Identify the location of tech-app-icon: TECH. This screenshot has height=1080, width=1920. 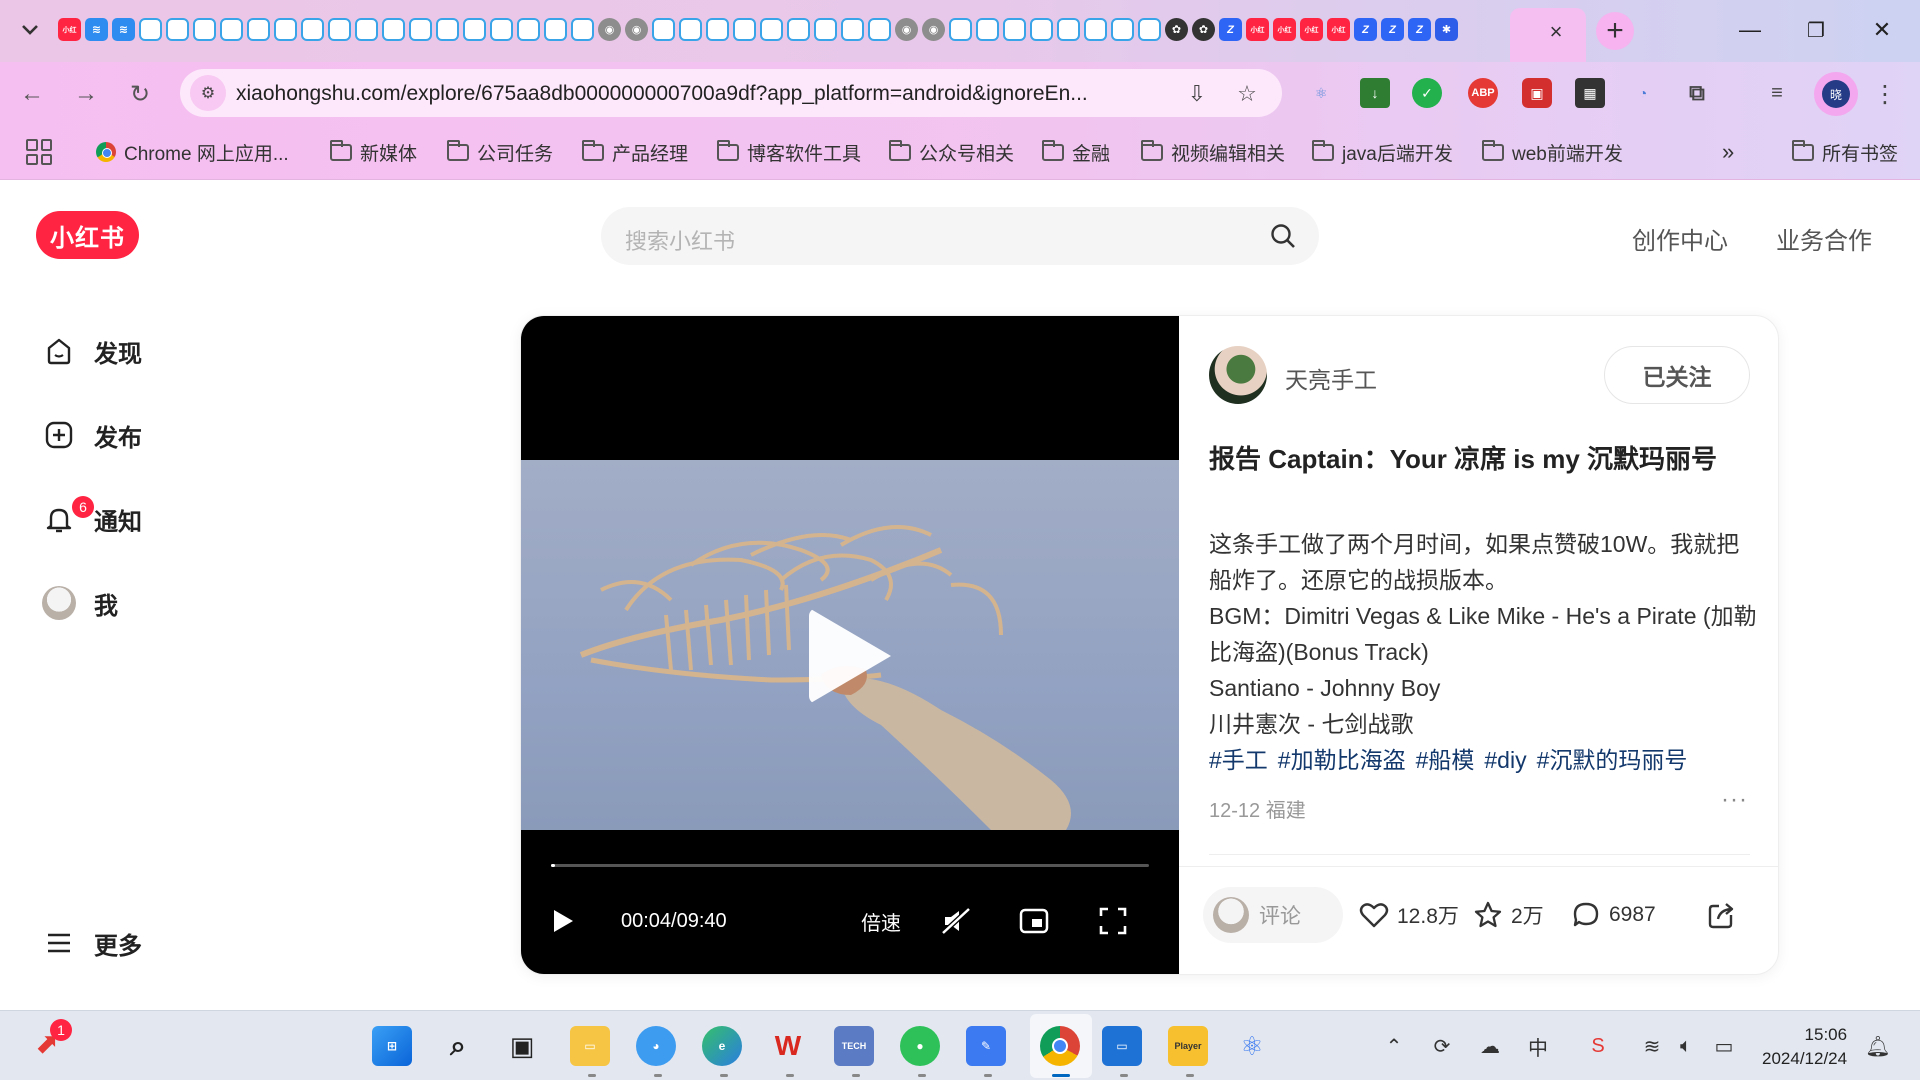
(854, 1046).